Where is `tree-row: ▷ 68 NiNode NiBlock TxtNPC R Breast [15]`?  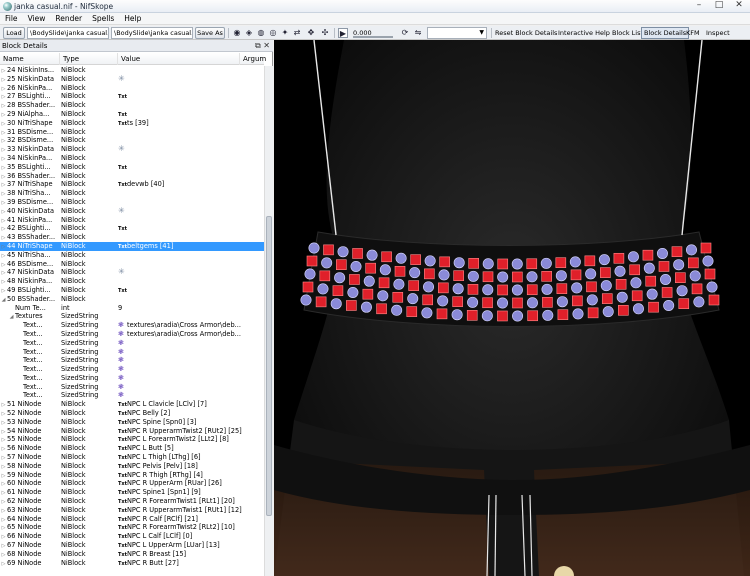
tree-row: ▷ 68 NiNode NiBlock TxtNPC R Breast [15] is located at coordinates (132, 554).